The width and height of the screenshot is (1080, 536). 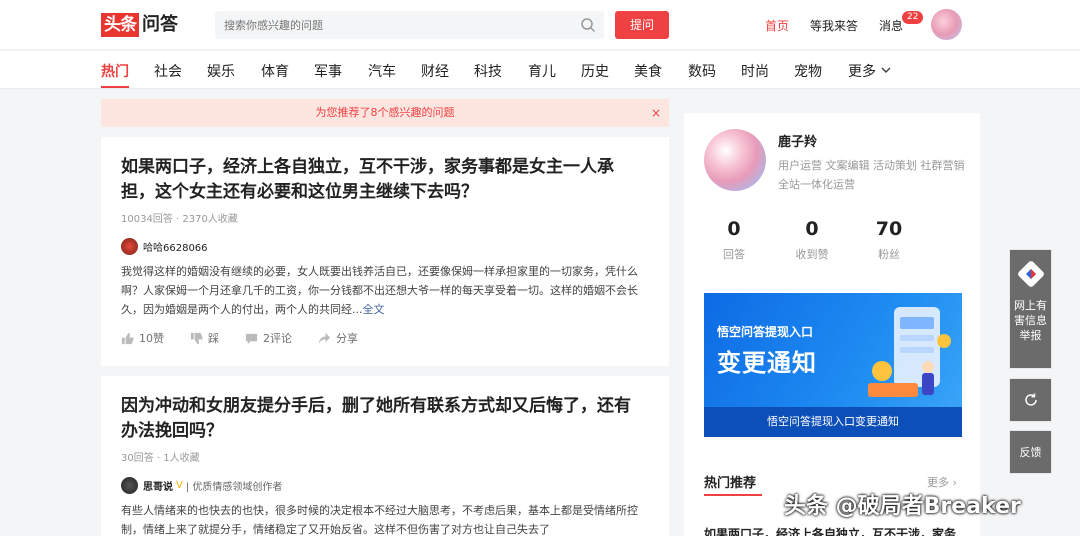 I want to click on logo-text: 问答, so click(x=160, y=24).